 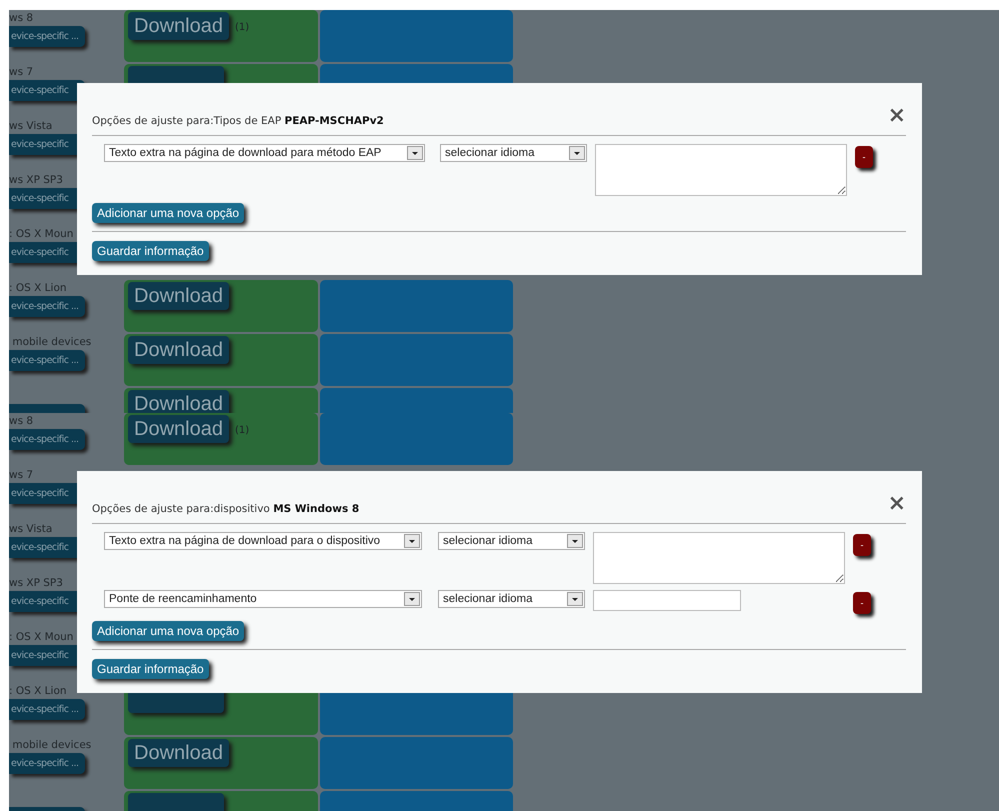 I want to click on text-field, so click(x=667, y=600).